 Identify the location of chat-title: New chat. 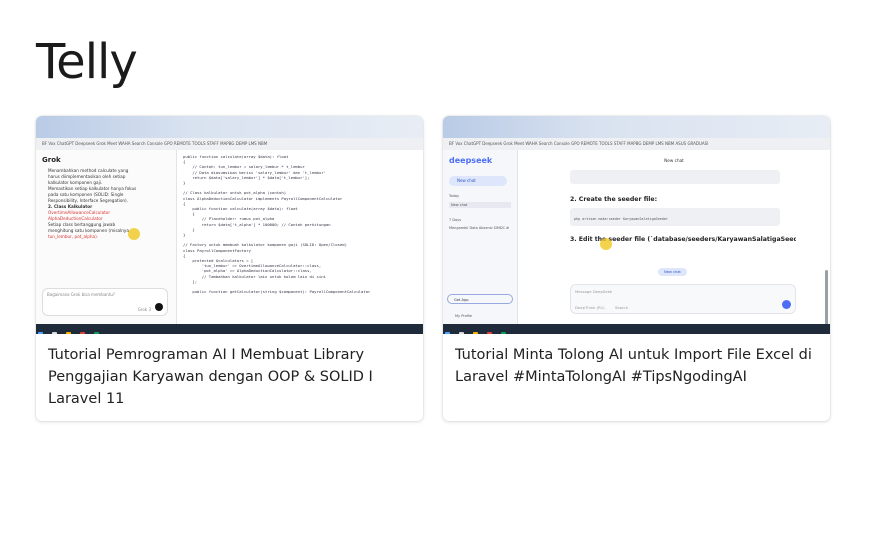
(674, 160).